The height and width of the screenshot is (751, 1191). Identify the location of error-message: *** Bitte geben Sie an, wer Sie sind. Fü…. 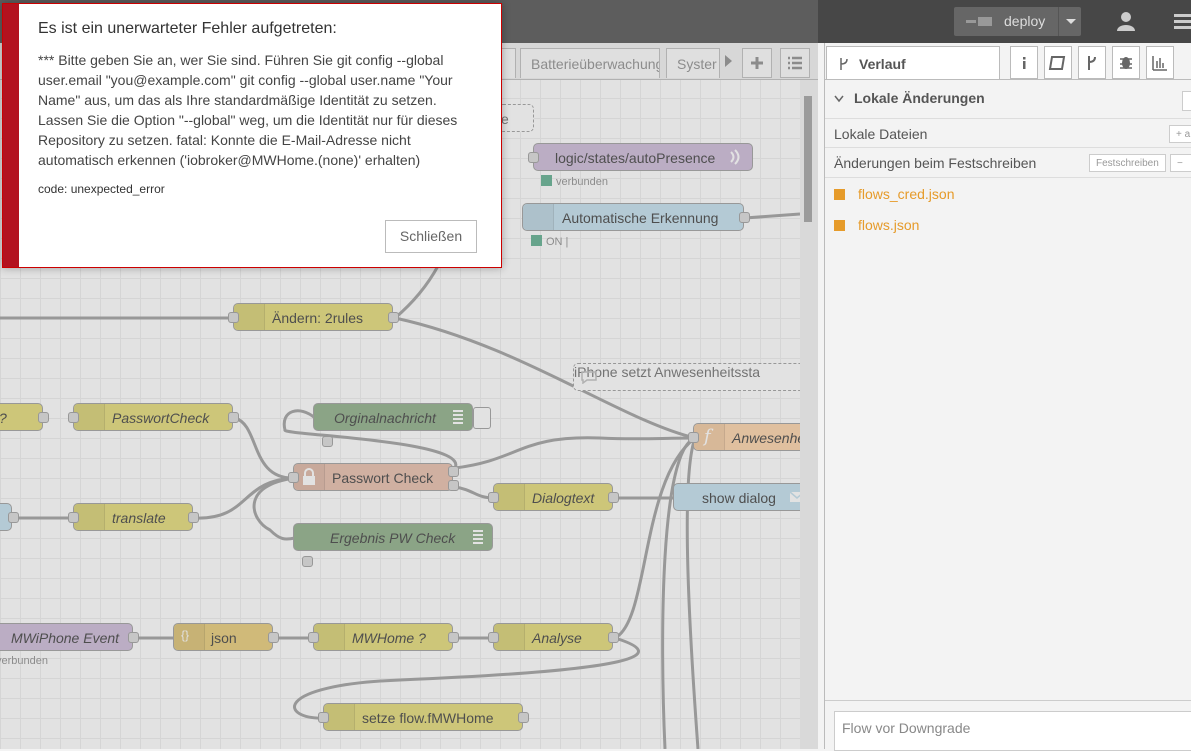
(248, 110).